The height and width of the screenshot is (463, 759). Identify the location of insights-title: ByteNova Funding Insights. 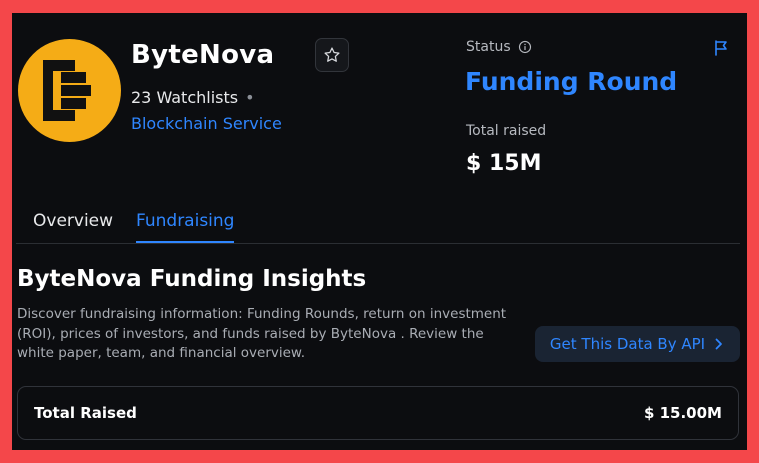
(192, 279).